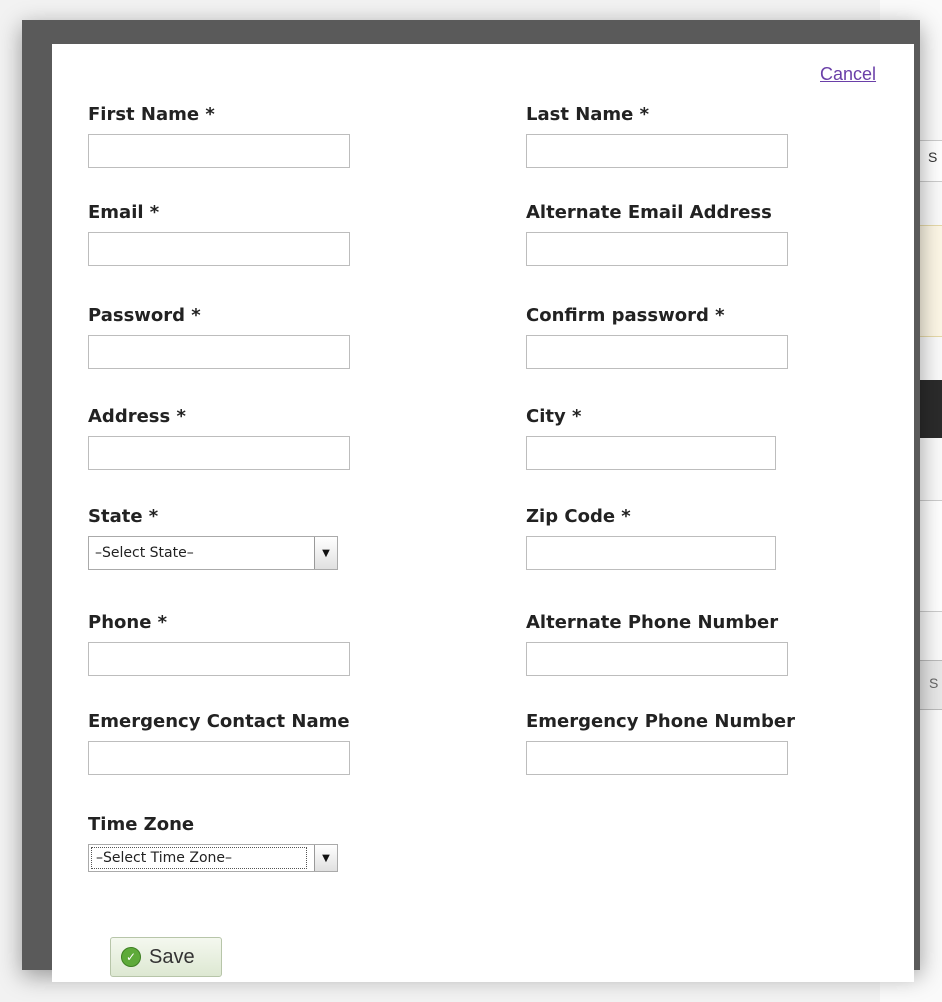 The width and height of the screenshot is (942, 1002). Describe the element at coordinates (219, 758) in the screenshot. I see `emergency-contact-name-input` at that location.